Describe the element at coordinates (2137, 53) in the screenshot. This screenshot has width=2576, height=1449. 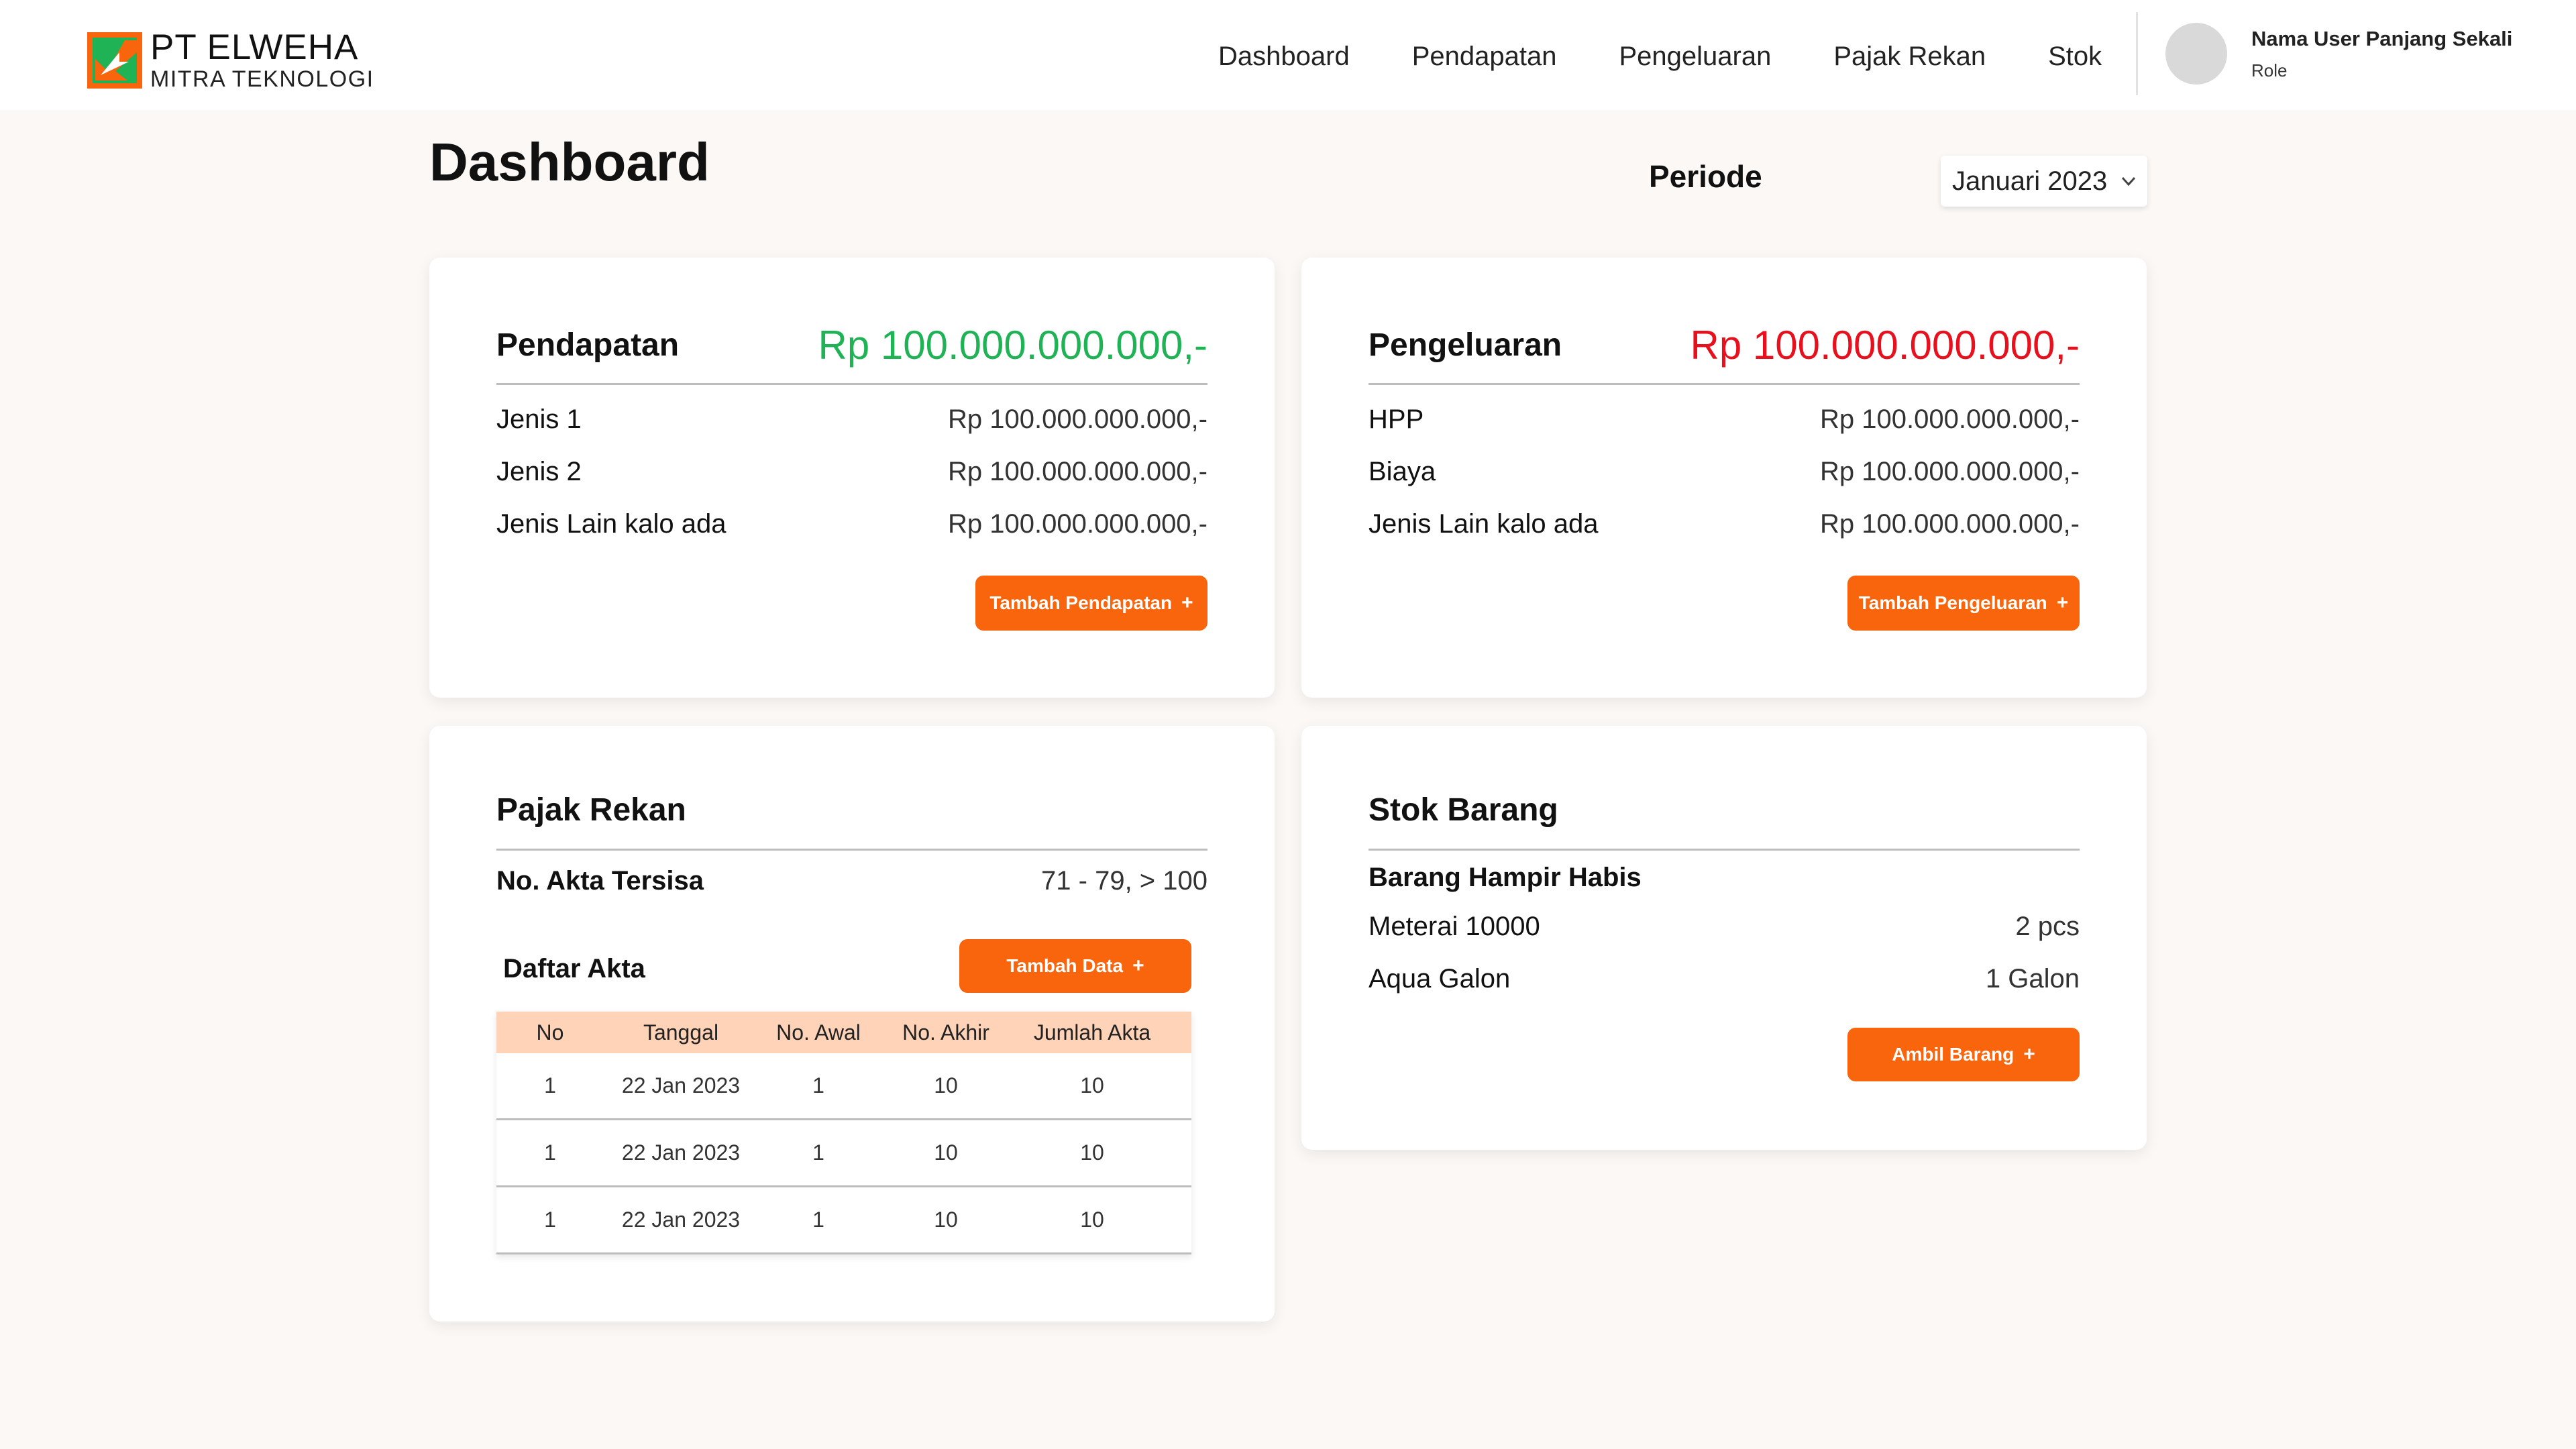
I see `nav-divider` at that location.